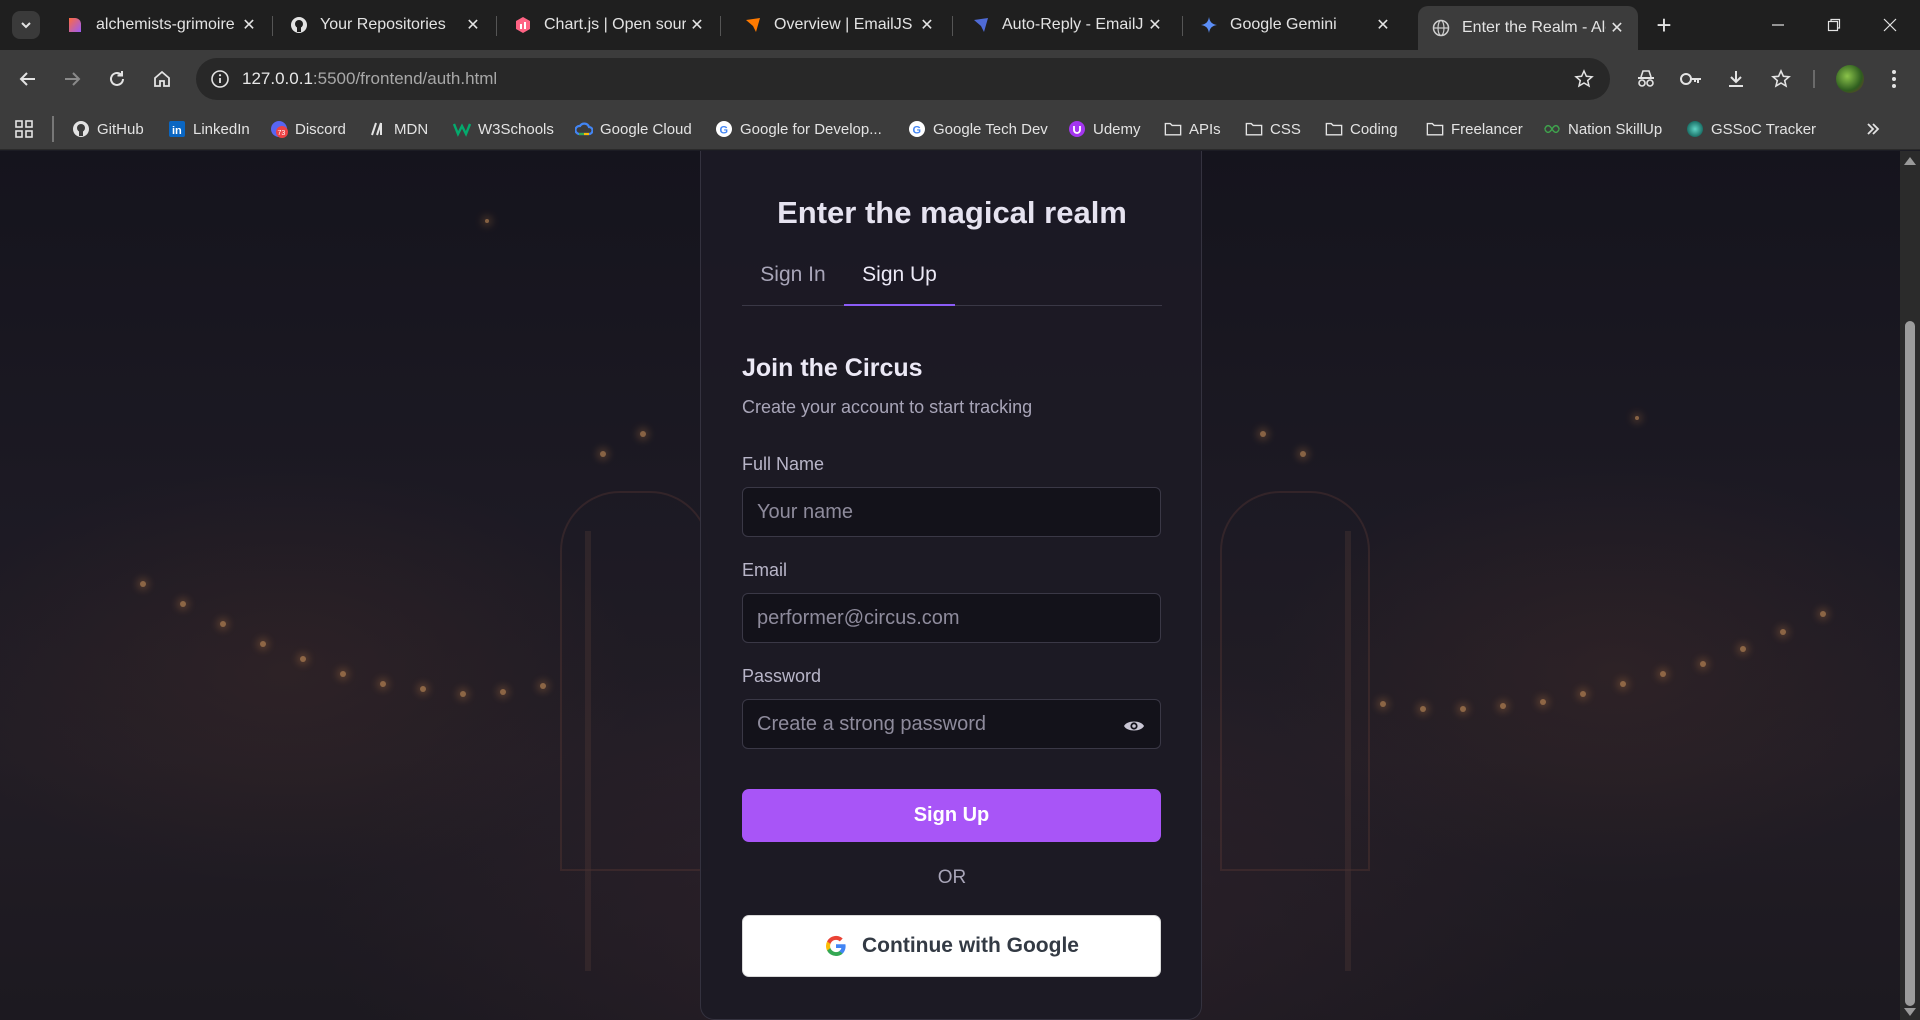  I want to click on bookmark-item: G Google Tech Dev, so click(978, 129).